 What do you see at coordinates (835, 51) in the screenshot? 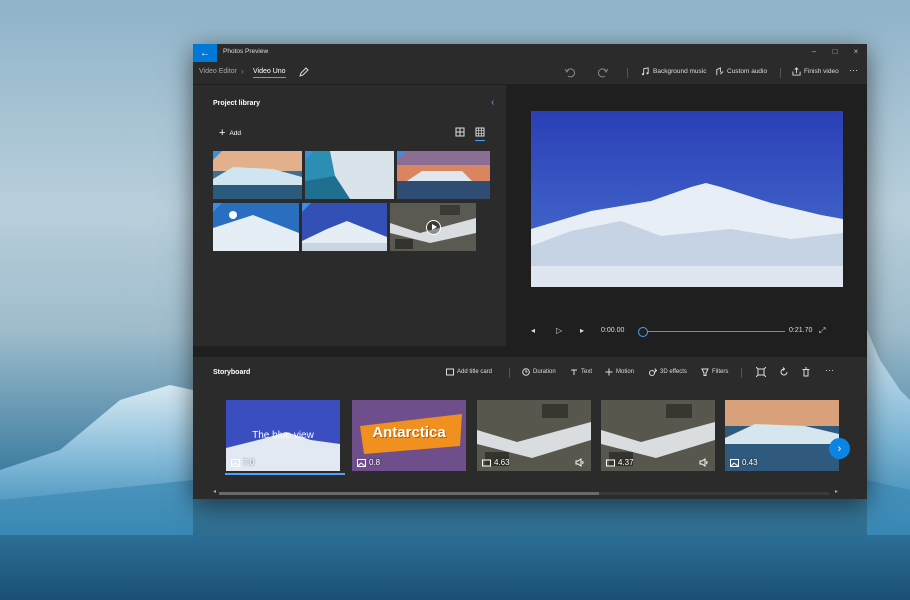
I see `maximize-button: □` at bounding box center [835, 51].